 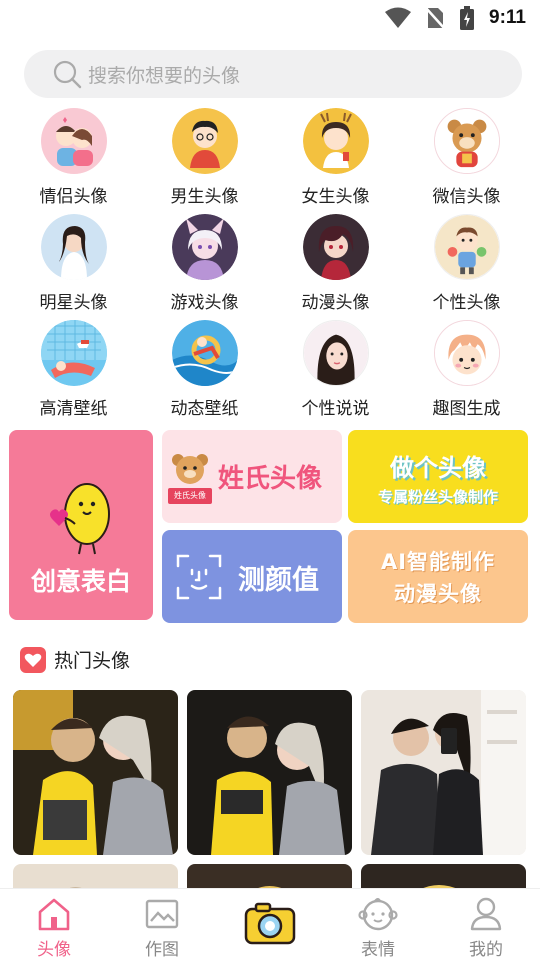 What do you see at coordinates (270, 479) in the screenshot?
I see `surname-title: 姓氏头像` at bounding box center [270, 479].